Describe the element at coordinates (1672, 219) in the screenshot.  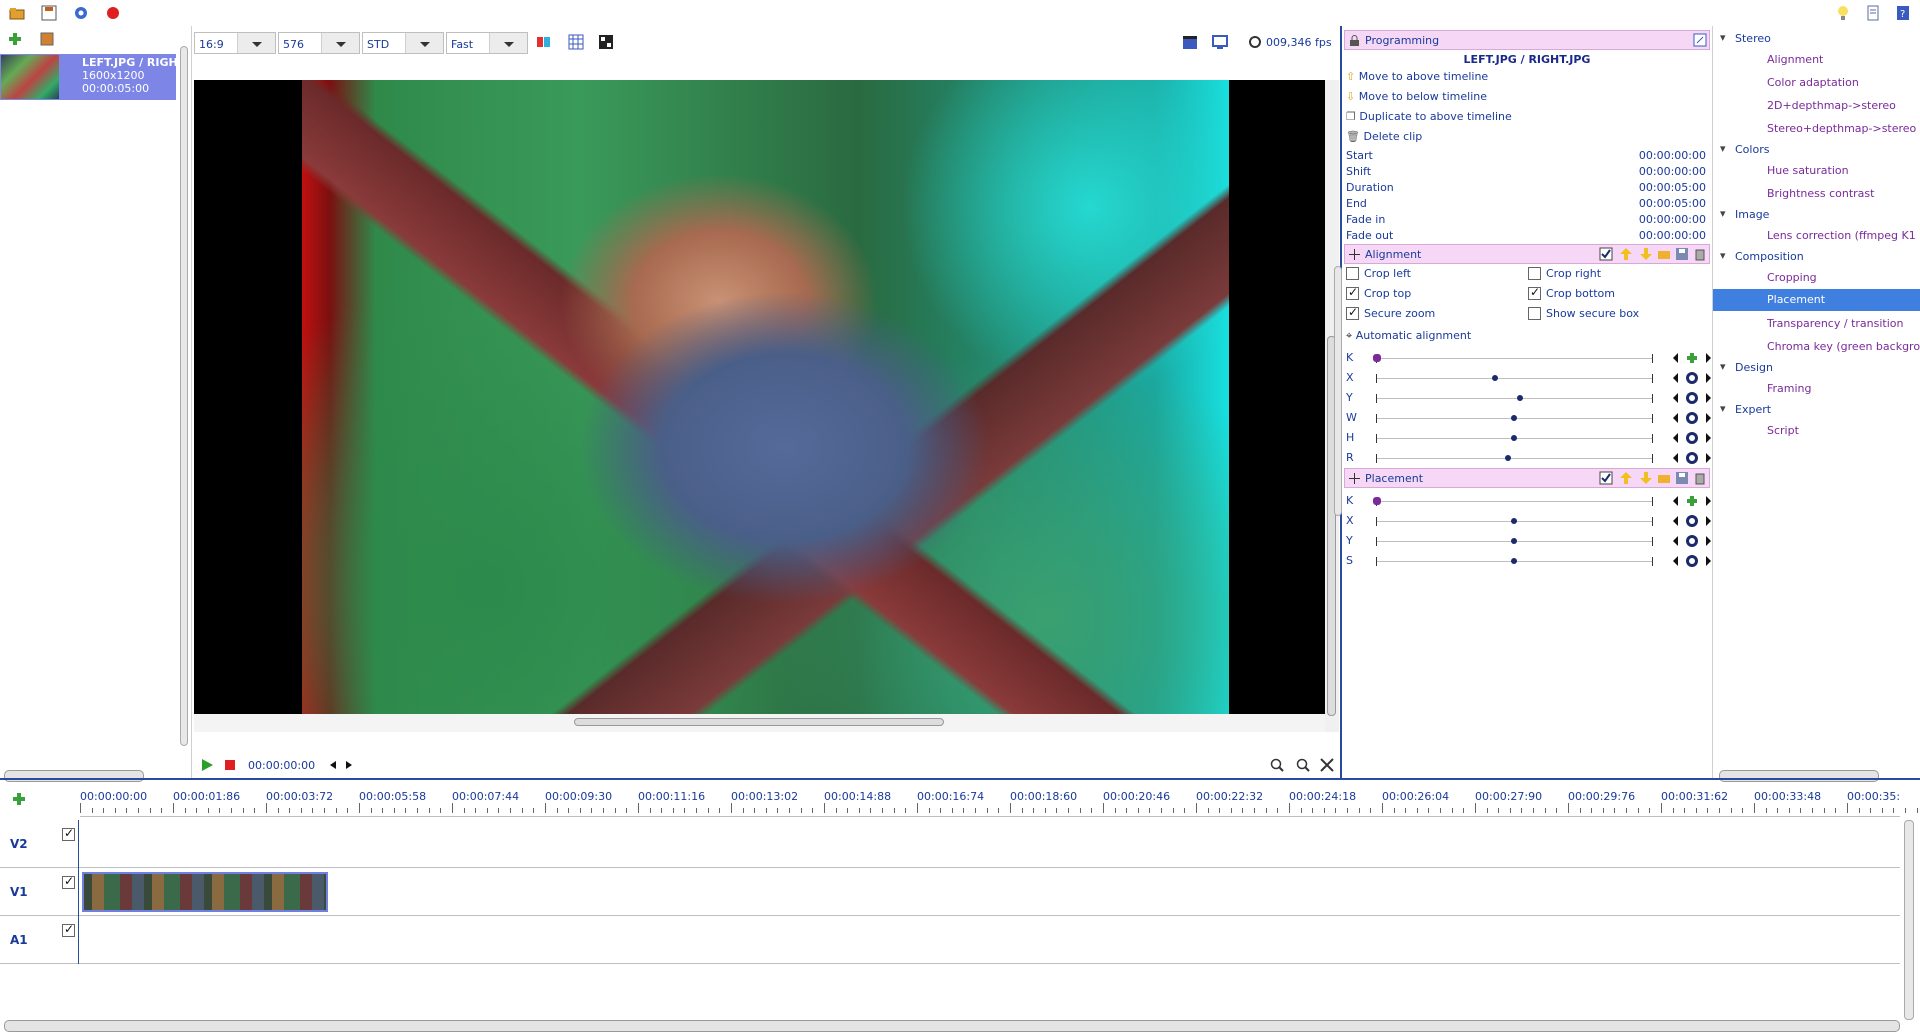
I see `prop-fadein-value: 00:00:00:00` at that location.